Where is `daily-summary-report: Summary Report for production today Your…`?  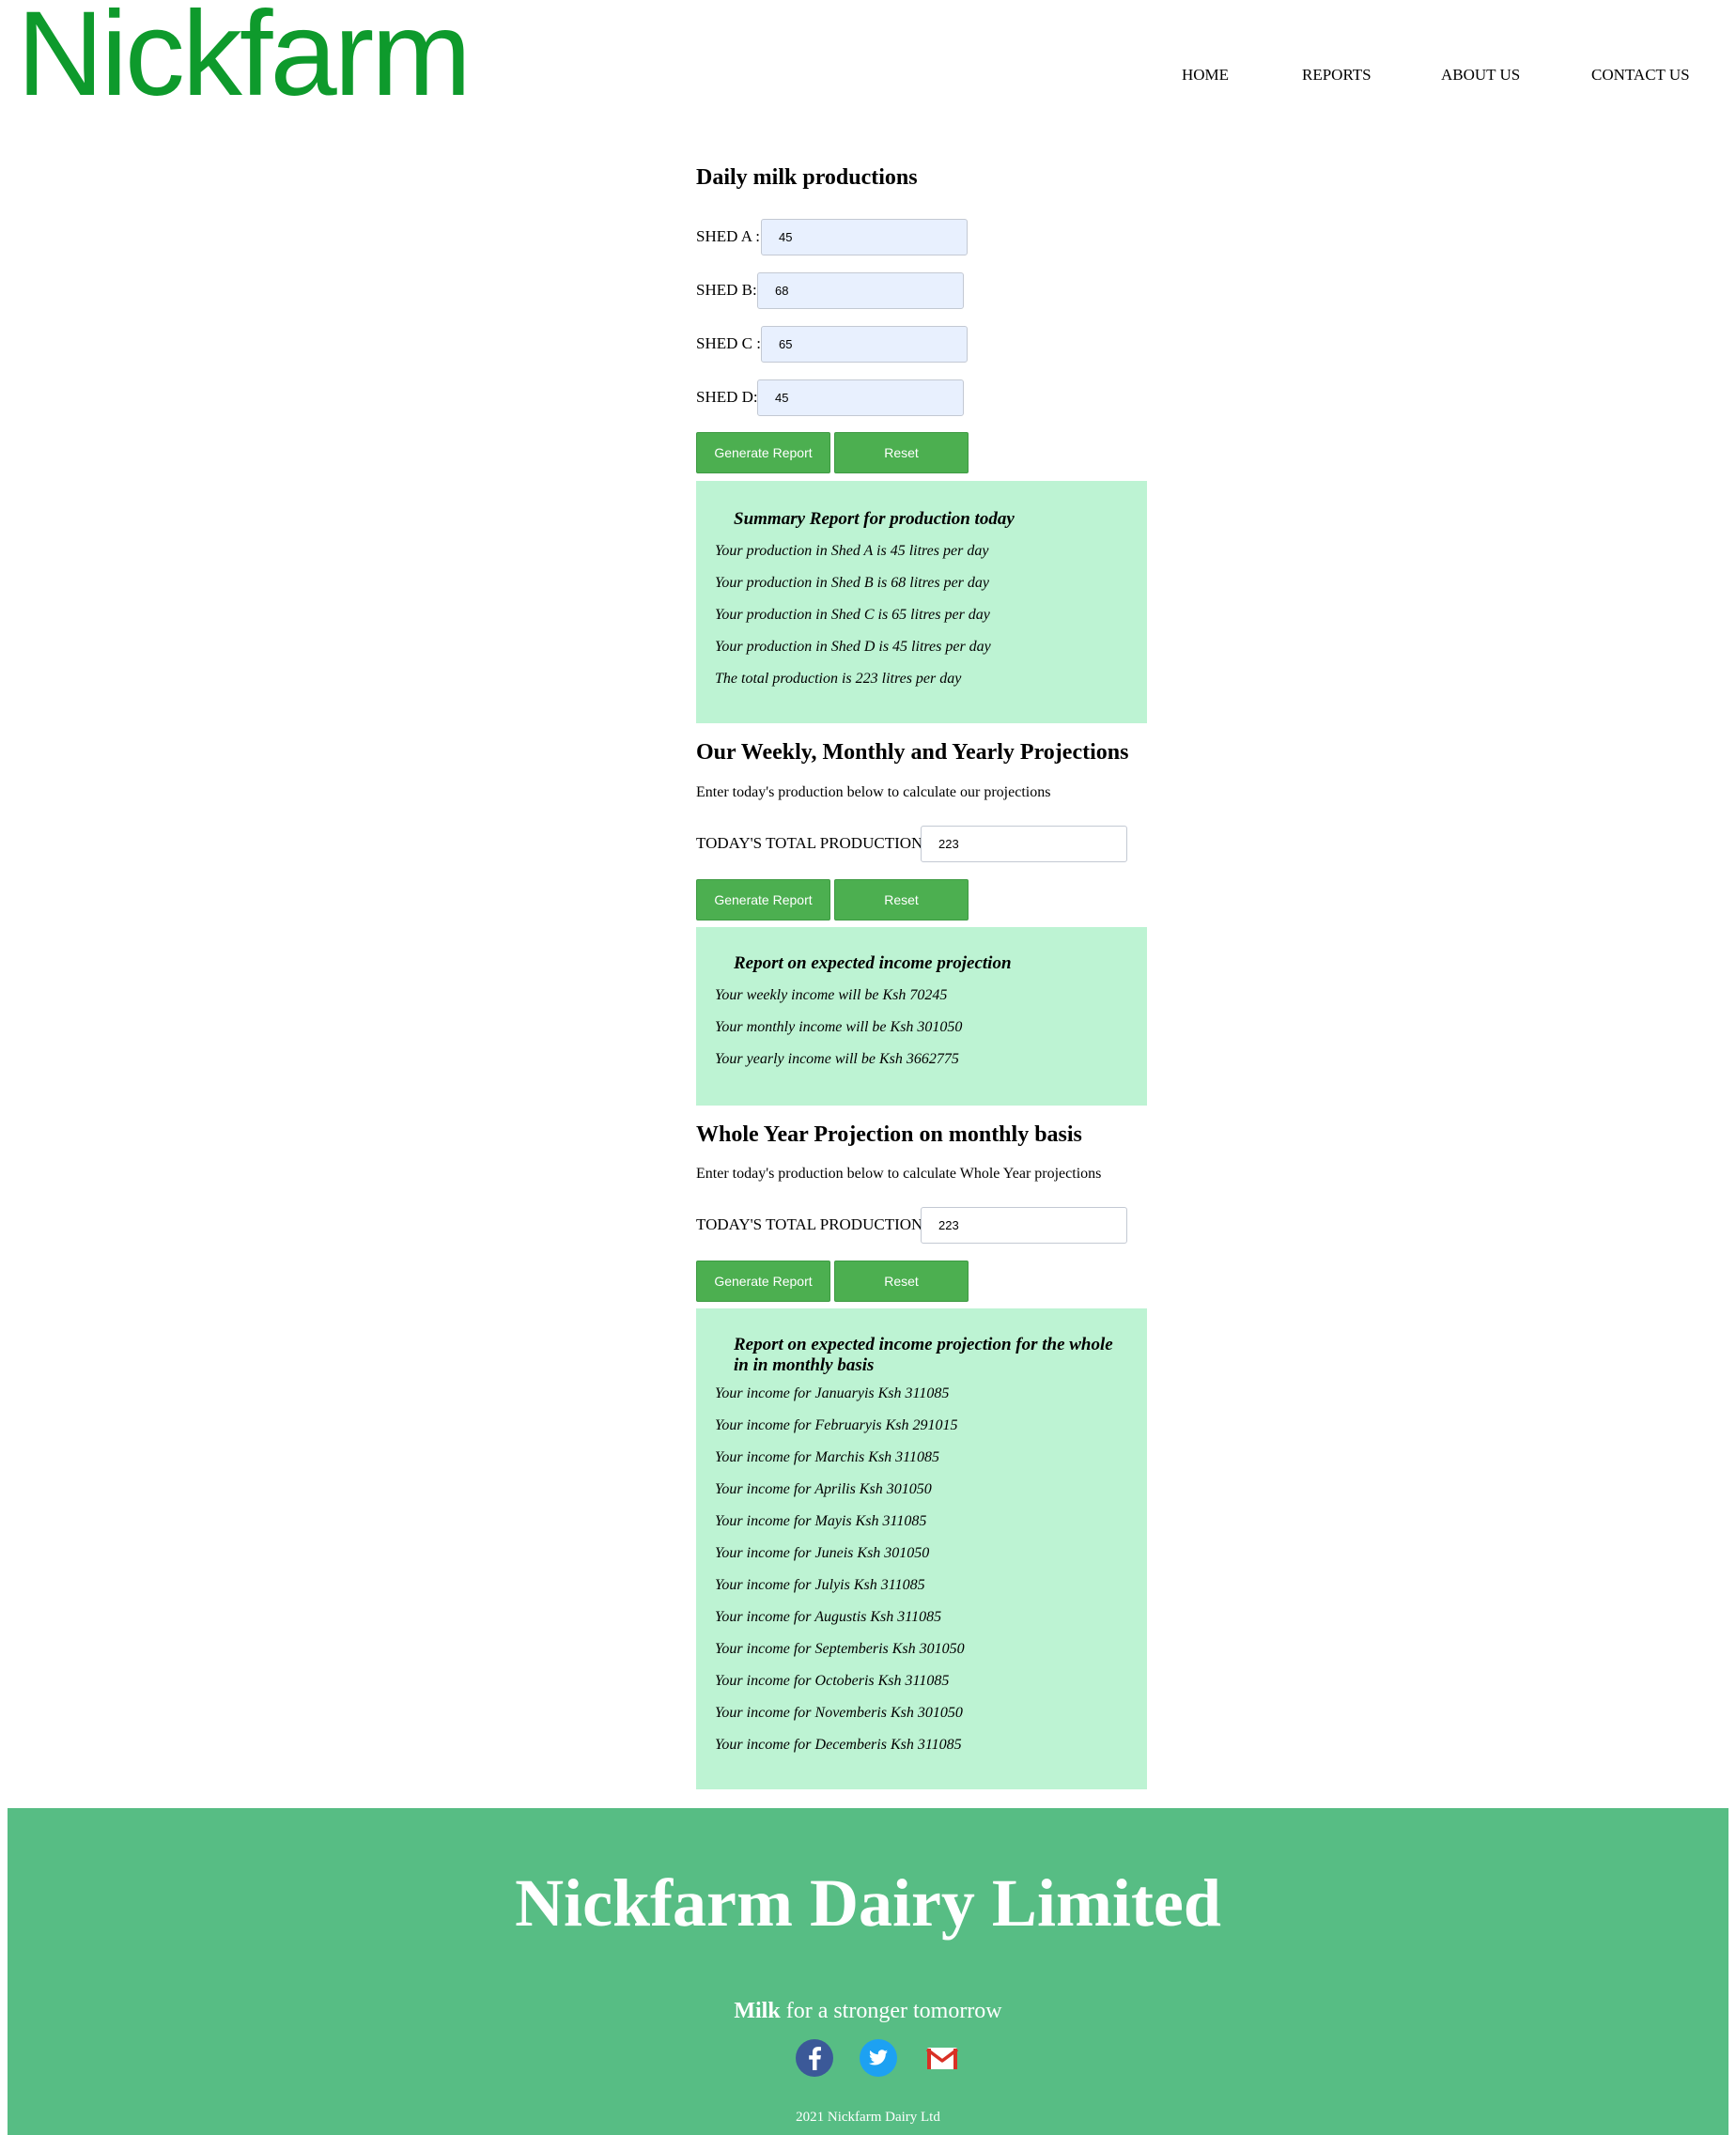 daily-summary-report: Summary Report for production today Your… is located at coordinates (921, 602).